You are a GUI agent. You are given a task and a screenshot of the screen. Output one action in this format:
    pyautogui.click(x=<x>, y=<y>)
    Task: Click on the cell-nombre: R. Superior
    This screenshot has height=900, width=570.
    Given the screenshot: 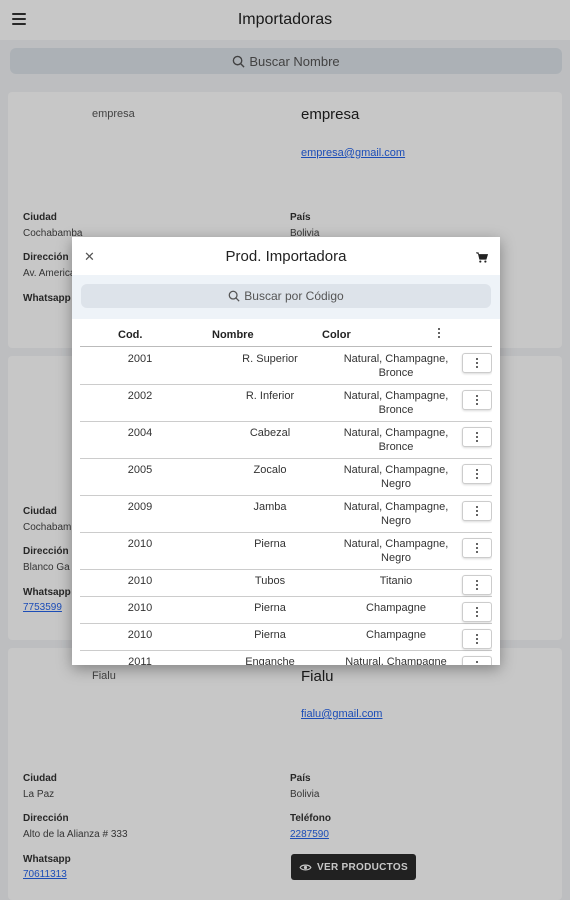 What is the action you would take?
    pyautogui.click(x=270, y=359)
    